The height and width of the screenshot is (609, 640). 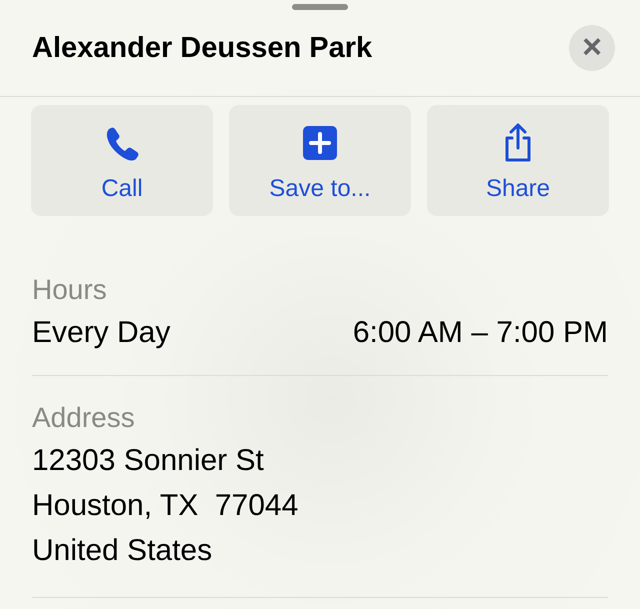 What do you see at coordinates (320, 143) in the screenshot?
I see `plus-square-icon` at bounding box center [320, 143].